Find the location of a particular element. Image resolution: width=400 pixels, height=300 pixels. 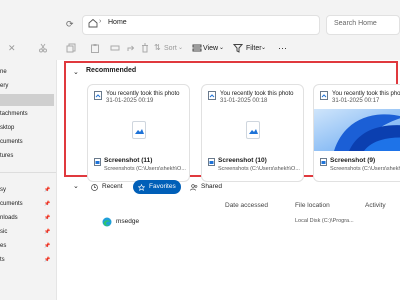

column-activity: Activity is located at coordinates (375, 205).